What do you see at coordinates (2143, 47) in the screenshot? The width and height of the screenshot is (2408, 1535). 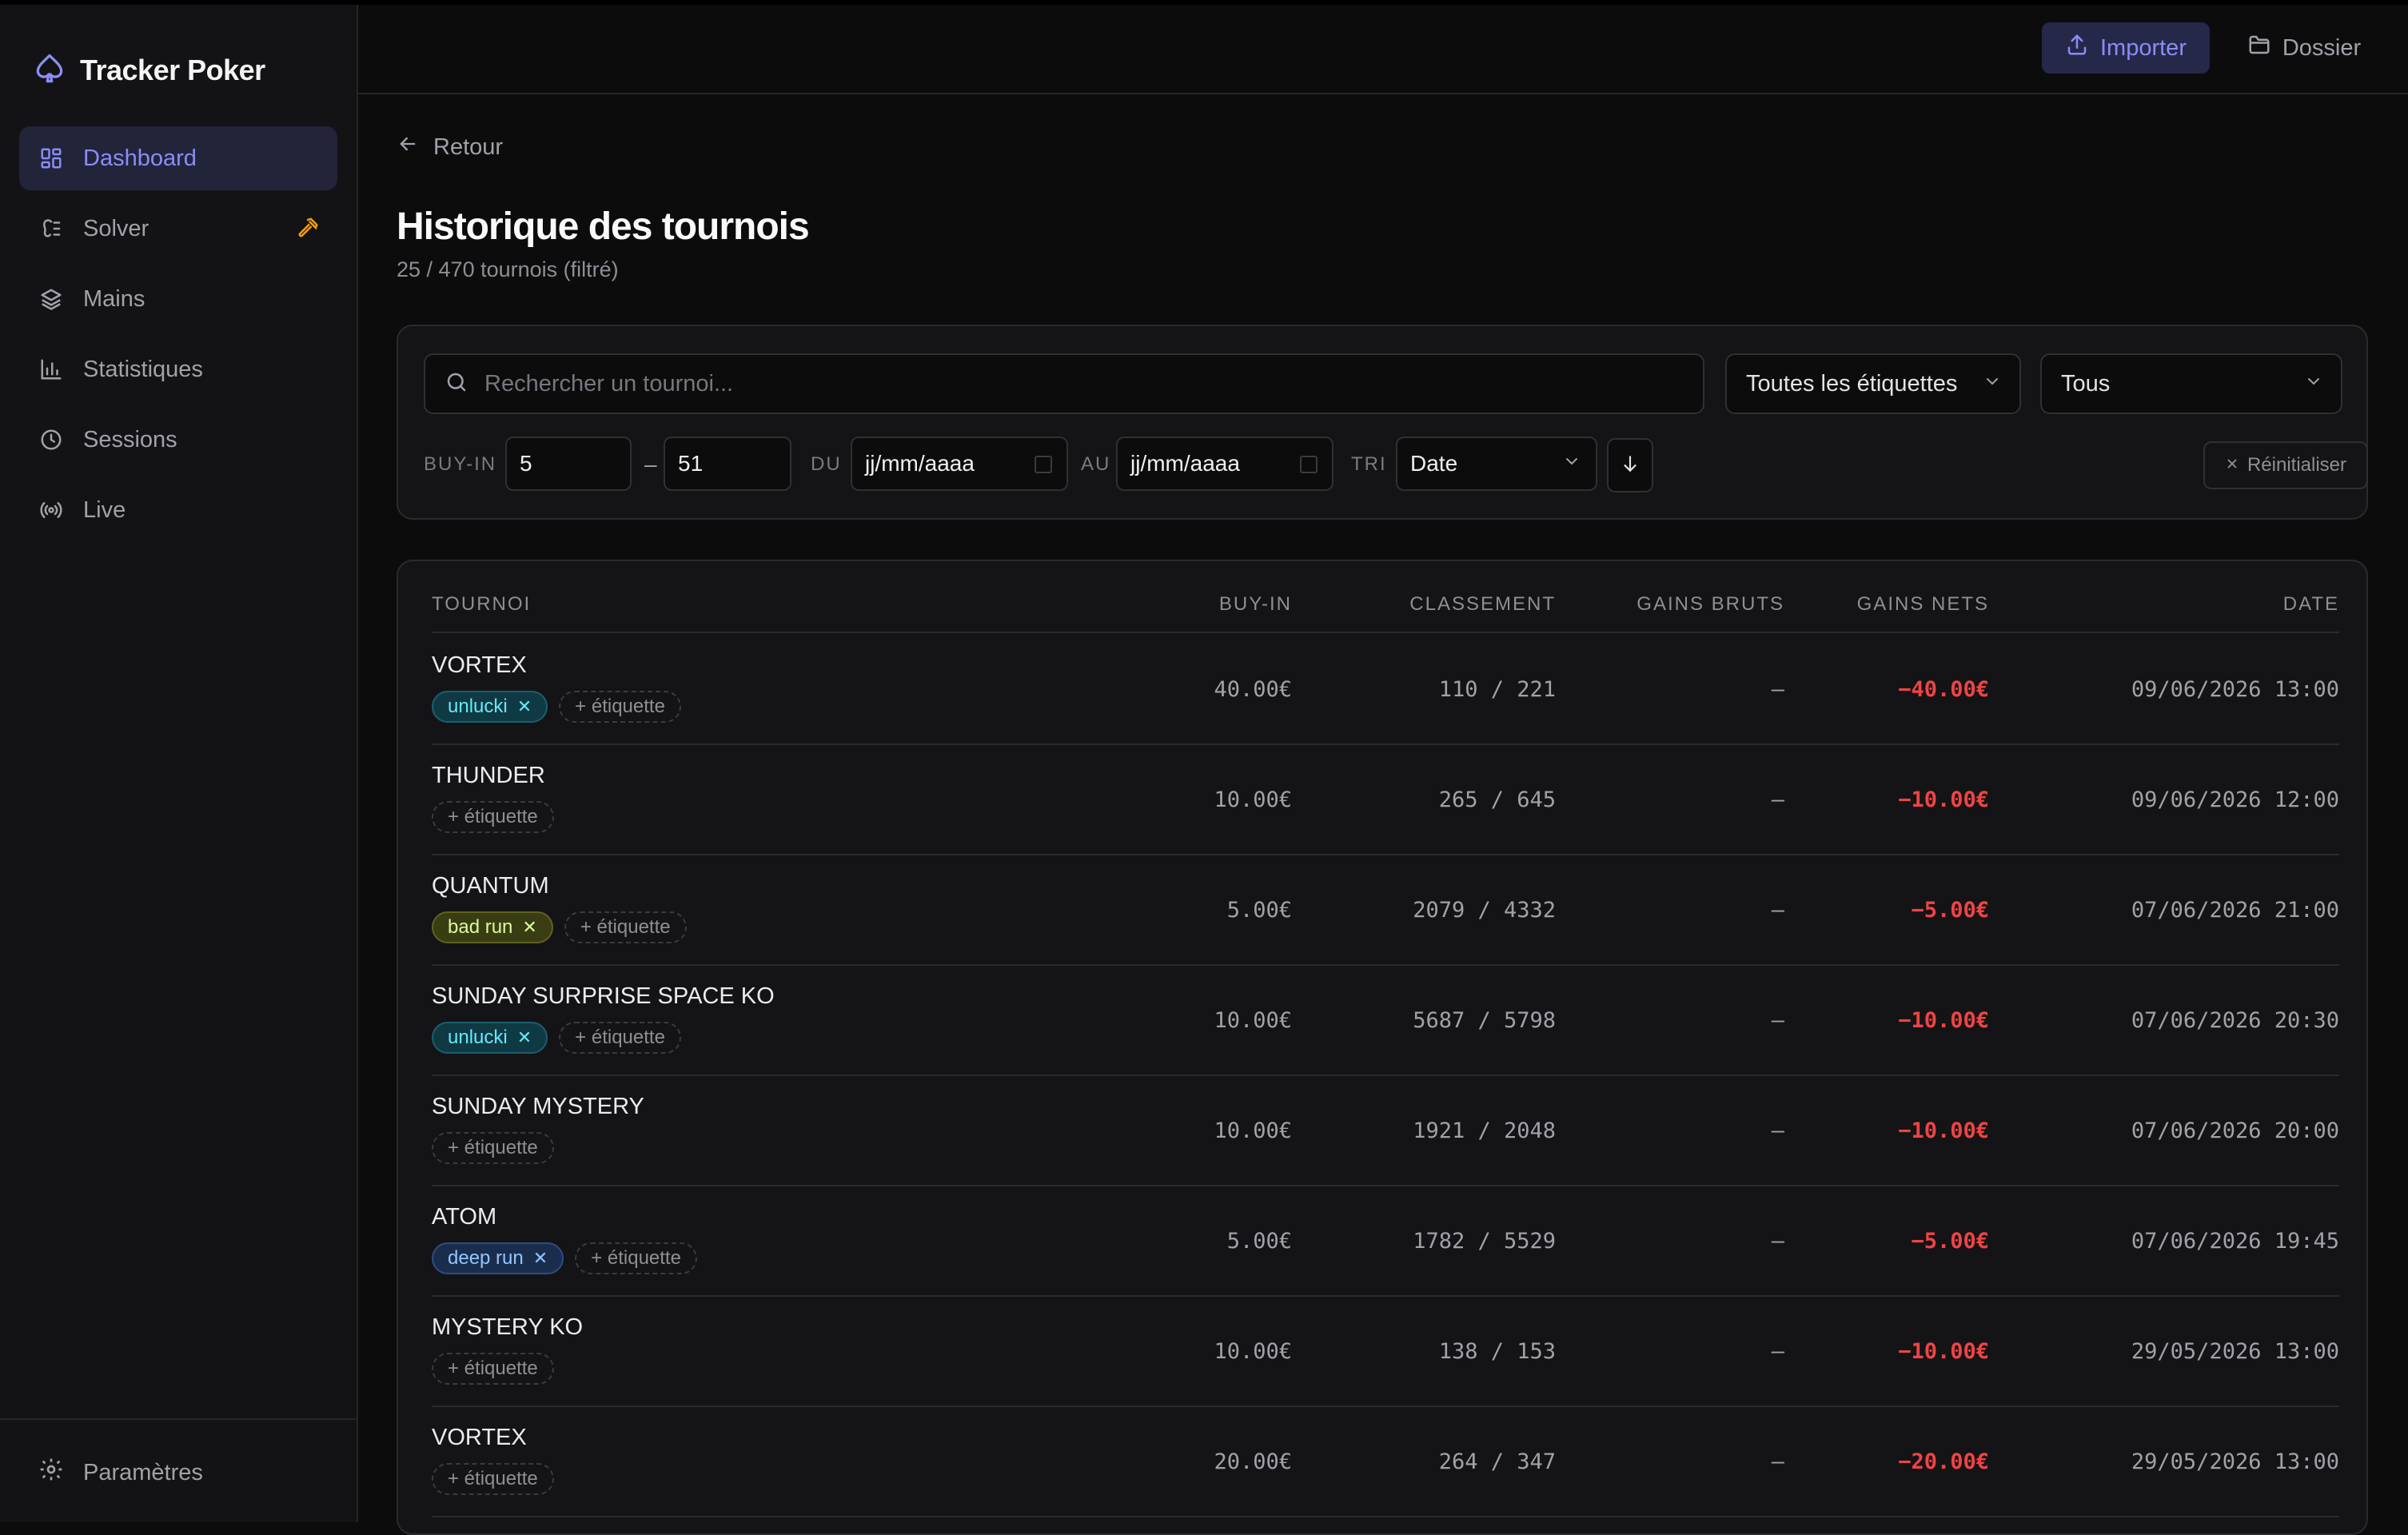 I see `import-label: Importer` at bounding box center [2143, 47].